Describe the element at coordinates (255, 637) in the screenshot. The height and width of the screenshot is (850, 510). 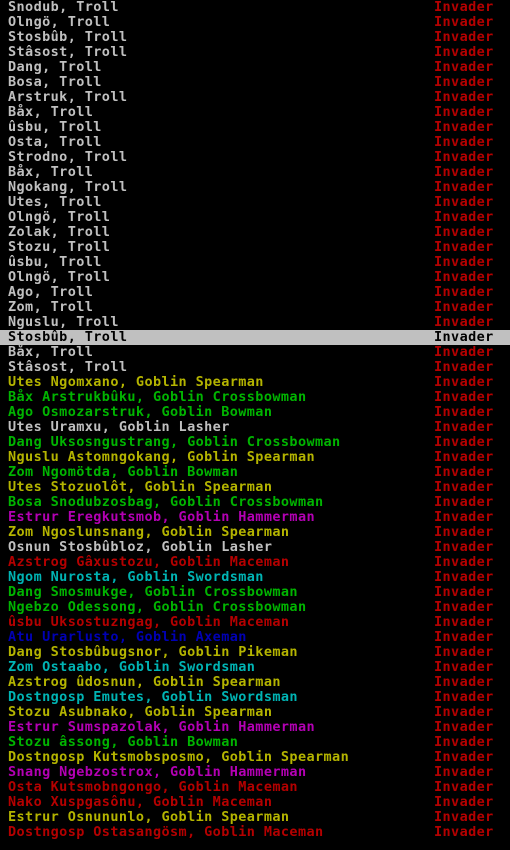
I see `unit-row: Atu Urarlusto, Goblin Axeman Invader` at that location.